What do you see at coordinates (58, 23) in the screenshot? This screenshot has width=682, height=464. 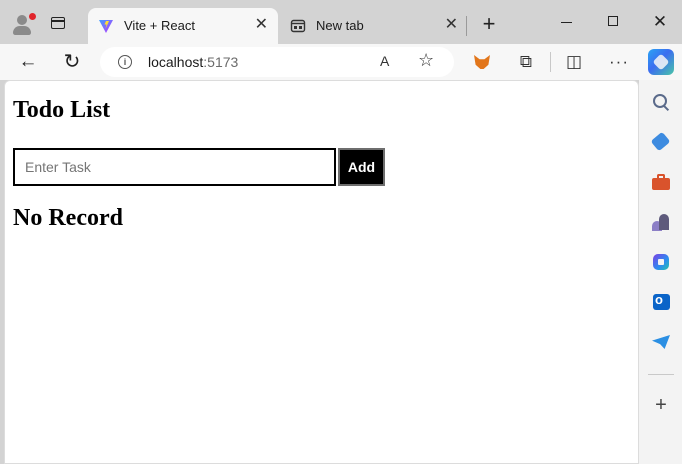 I see `tab-actions-icon` at bounding box center [58, 23].